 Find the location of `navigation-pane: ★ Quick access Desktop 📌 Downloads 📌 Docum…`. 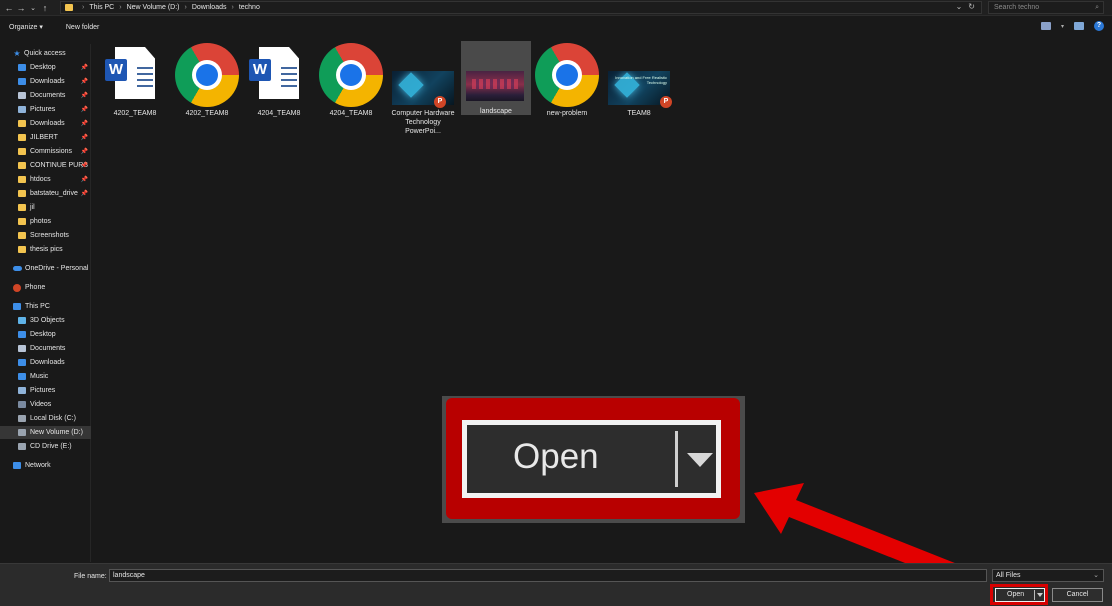

navigation-pane: ★ Quick access Desktop 📌 Downloads 📌 Docum… is located at coordinates (45, 303).